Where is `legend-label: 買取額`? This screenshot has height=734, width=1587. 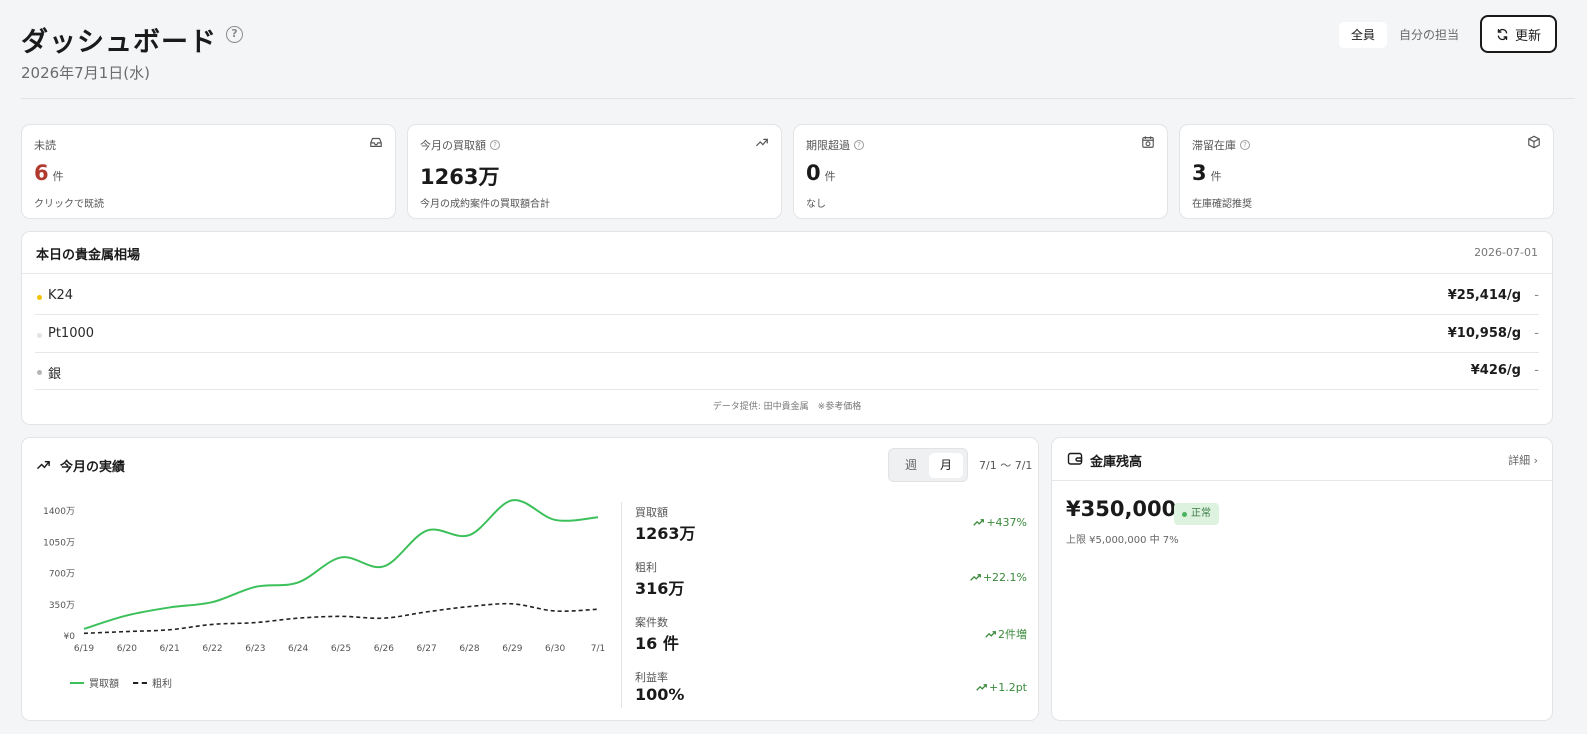 legend-label: 買取額 is located at coordinates (104, 684).